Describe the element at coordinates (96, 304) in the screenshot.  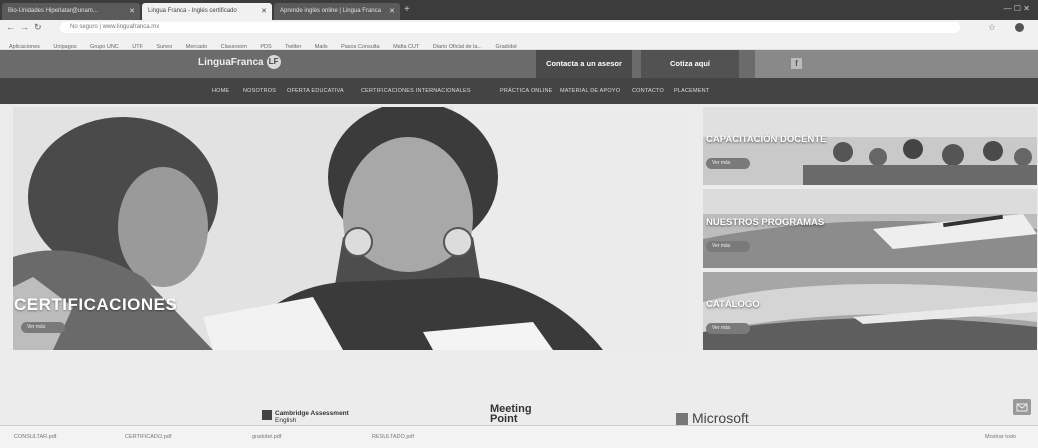
I see `hero-title: CERTIFICACIONES` at that location.